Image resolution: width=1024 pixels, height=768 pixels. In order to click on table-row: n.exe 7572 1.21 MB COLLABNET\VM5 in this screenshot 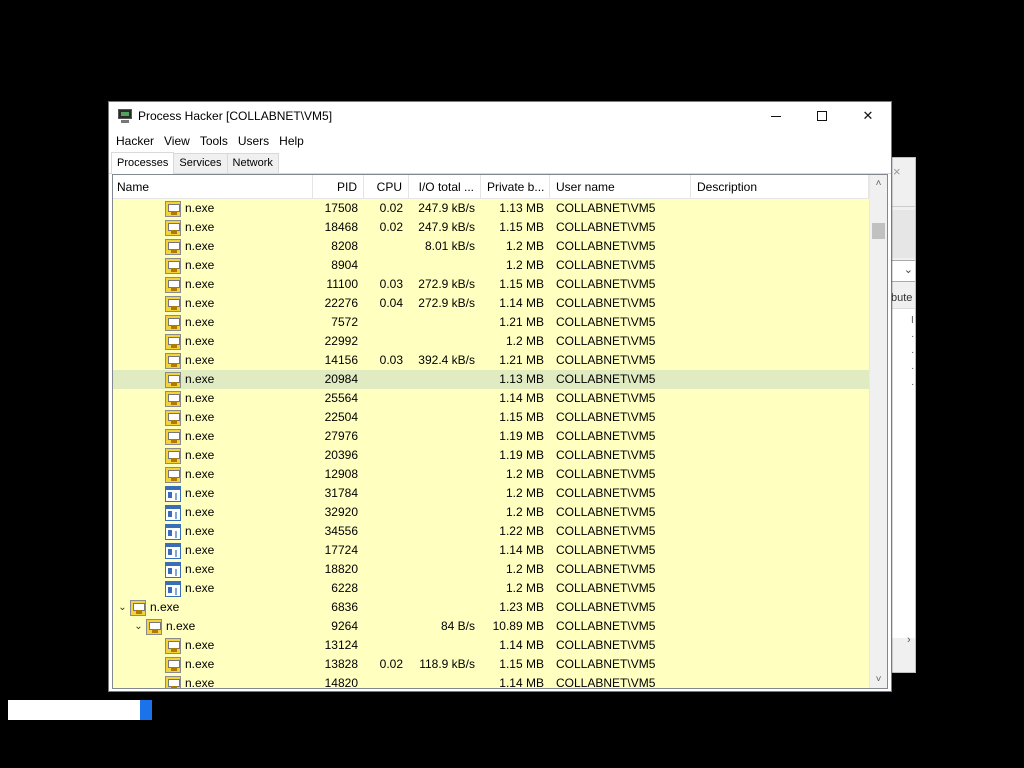, I will do `click(491, 322)`.